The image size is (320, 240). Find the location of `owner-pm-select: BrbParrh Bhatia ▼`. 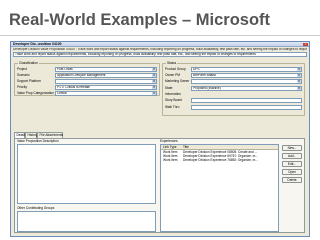

owner-pm-select: BrbParrh Bhatia ▼ is located at coordinates (246, 75).